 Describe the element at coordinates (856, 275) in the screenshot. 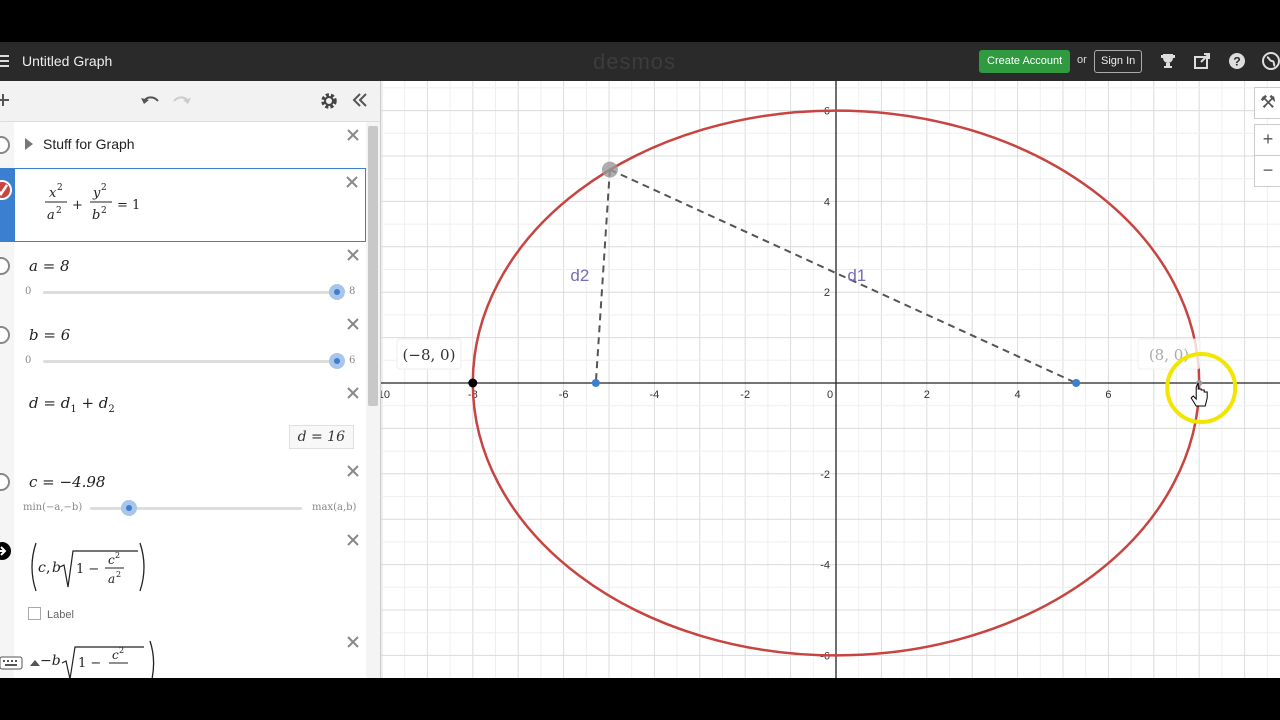

I see `d1-label: d1` at that location.